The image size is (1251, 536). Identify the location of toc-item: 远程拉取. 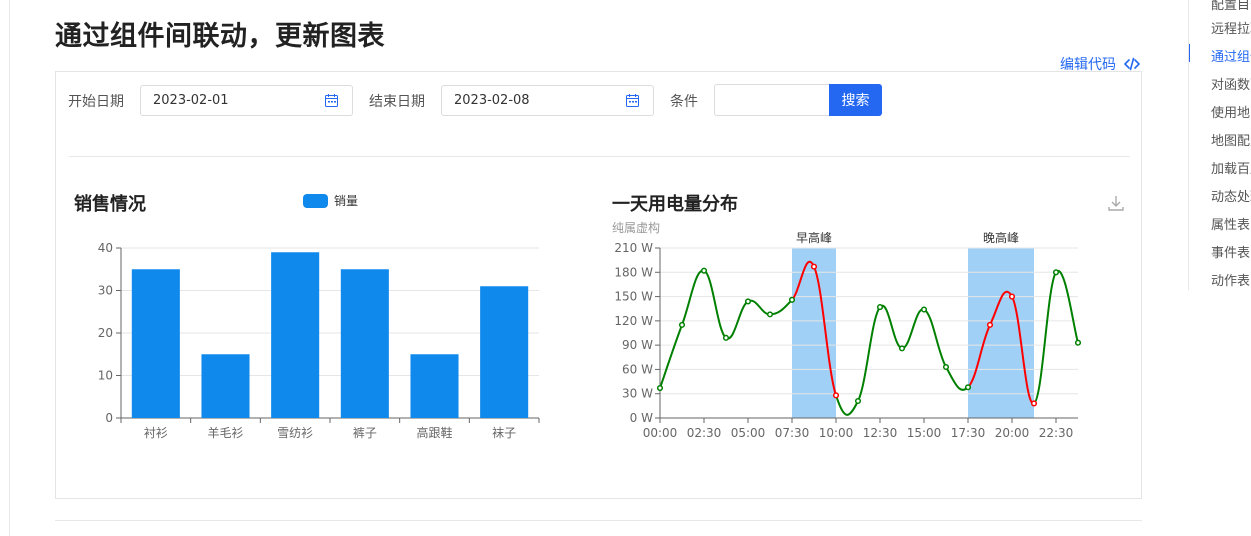
(1231, 27).